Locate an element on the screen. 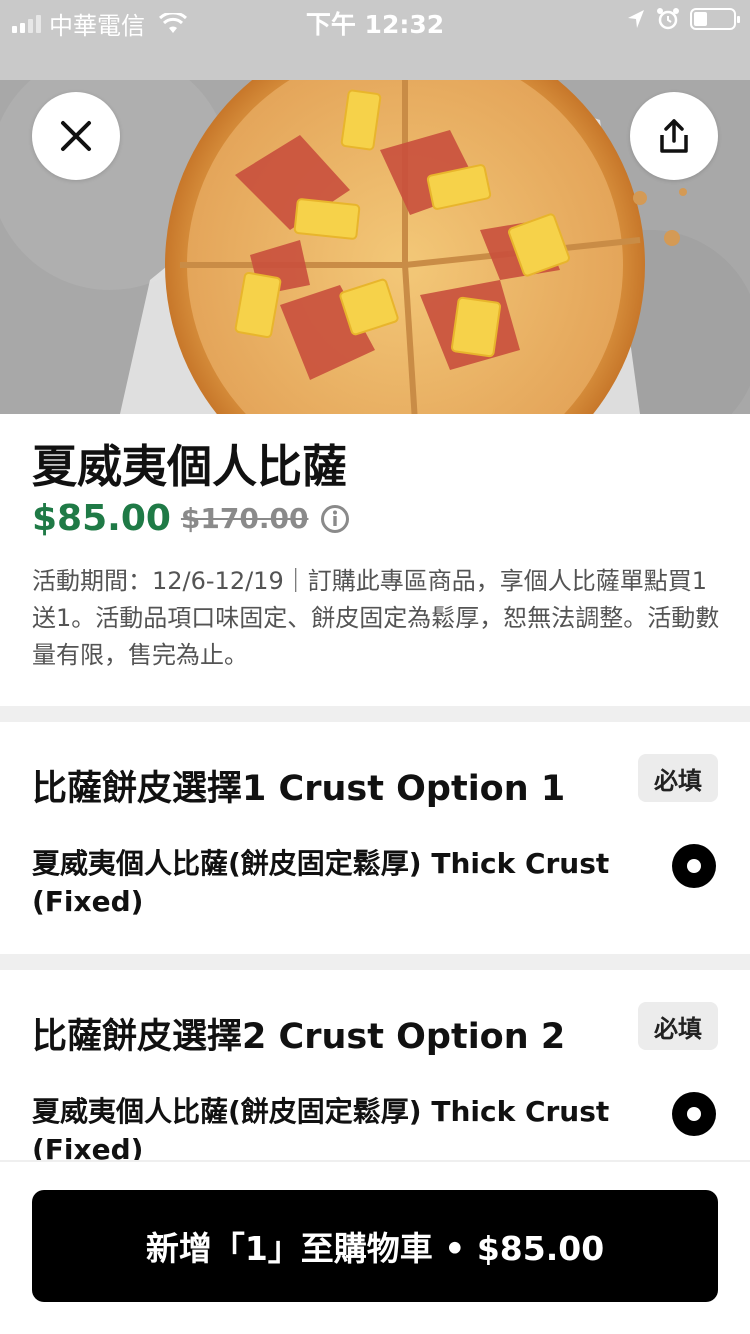 This screenshot has height=1334, width=750. option-group-title-1: 比薩餅皮選擇1 Crust Option 1 is located at coordinates (299, 789).